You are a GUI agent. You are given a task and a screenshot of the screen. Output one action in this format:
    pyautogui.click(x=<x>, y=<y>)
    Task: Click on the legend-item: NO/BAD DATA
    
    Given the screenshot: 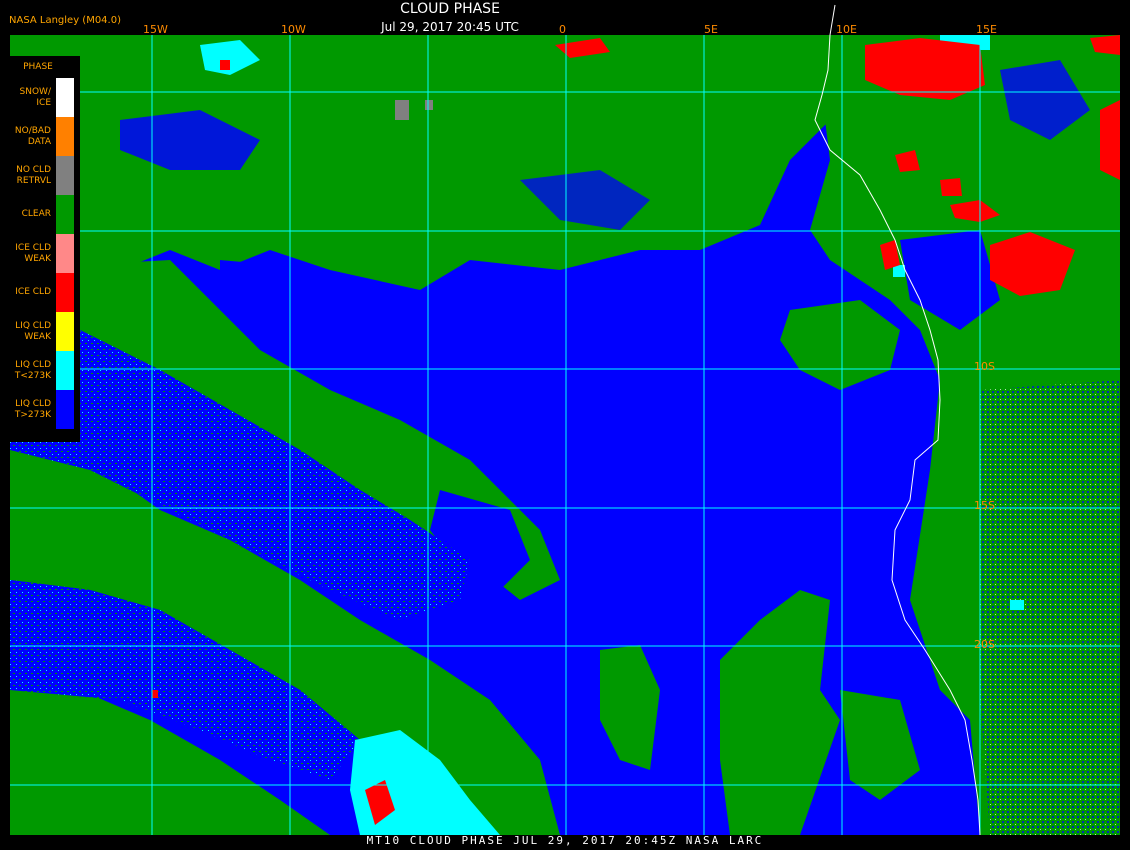 What is the action you would take?
    pyautogui.click(x=45, y=136)
    